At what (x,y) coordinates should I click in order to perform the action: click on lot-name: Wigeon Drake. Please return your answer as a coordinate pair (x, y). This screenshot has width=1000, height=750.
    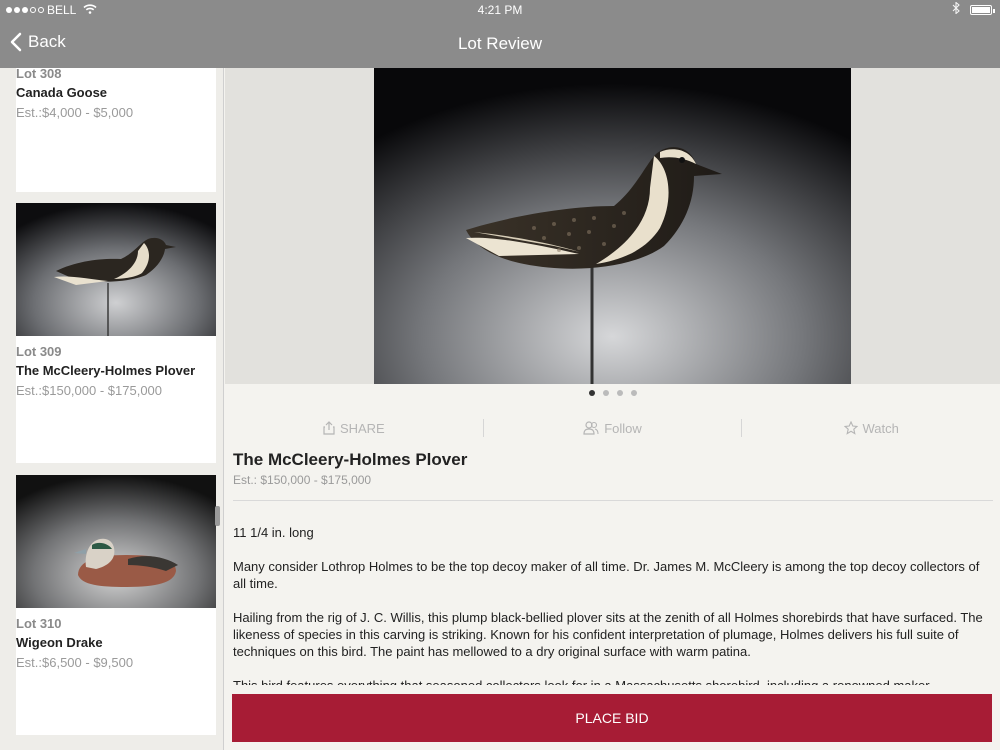
    Looking at the image, I should click on (59, 642).